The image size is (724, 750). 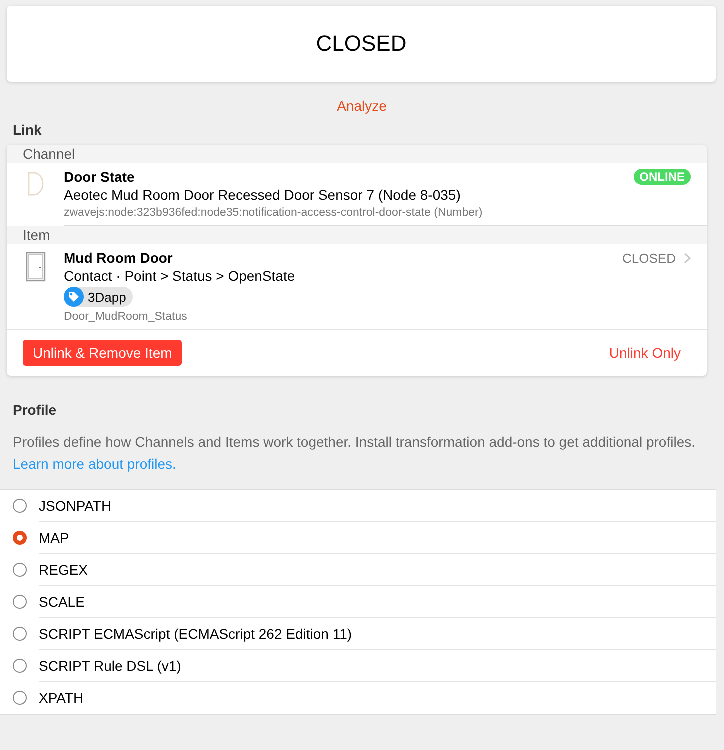 What do you see at coordinates (195, 634) in the screenshot?
I see `option-label: SCRIPT ECMAScript (ECMAScript 262 Edition 11)` at bounding box center [195, 634].